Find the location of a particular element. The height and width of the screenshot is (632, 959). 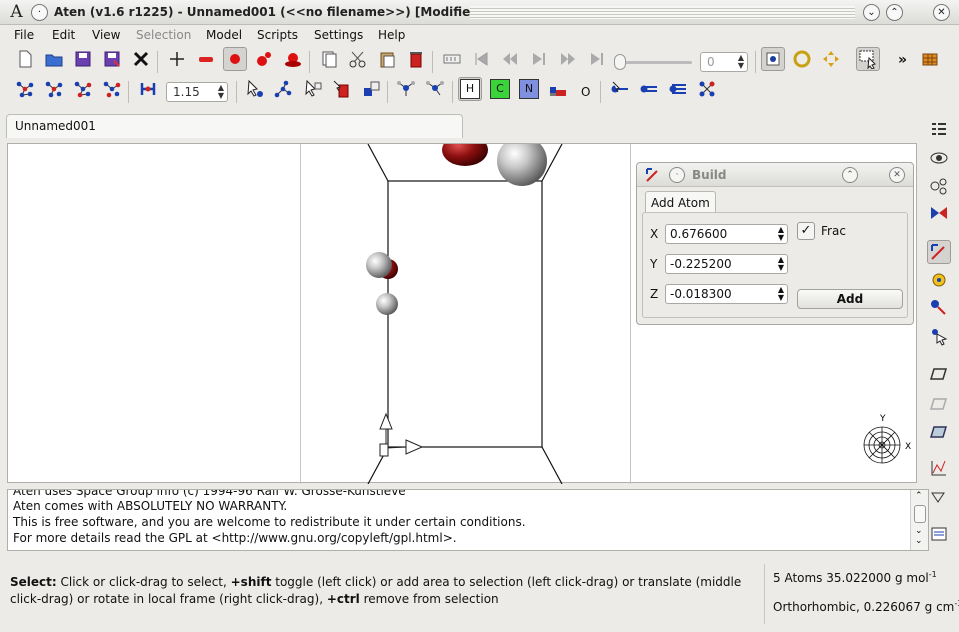

close-icon: ✕ is located at coordinates (941, 12).